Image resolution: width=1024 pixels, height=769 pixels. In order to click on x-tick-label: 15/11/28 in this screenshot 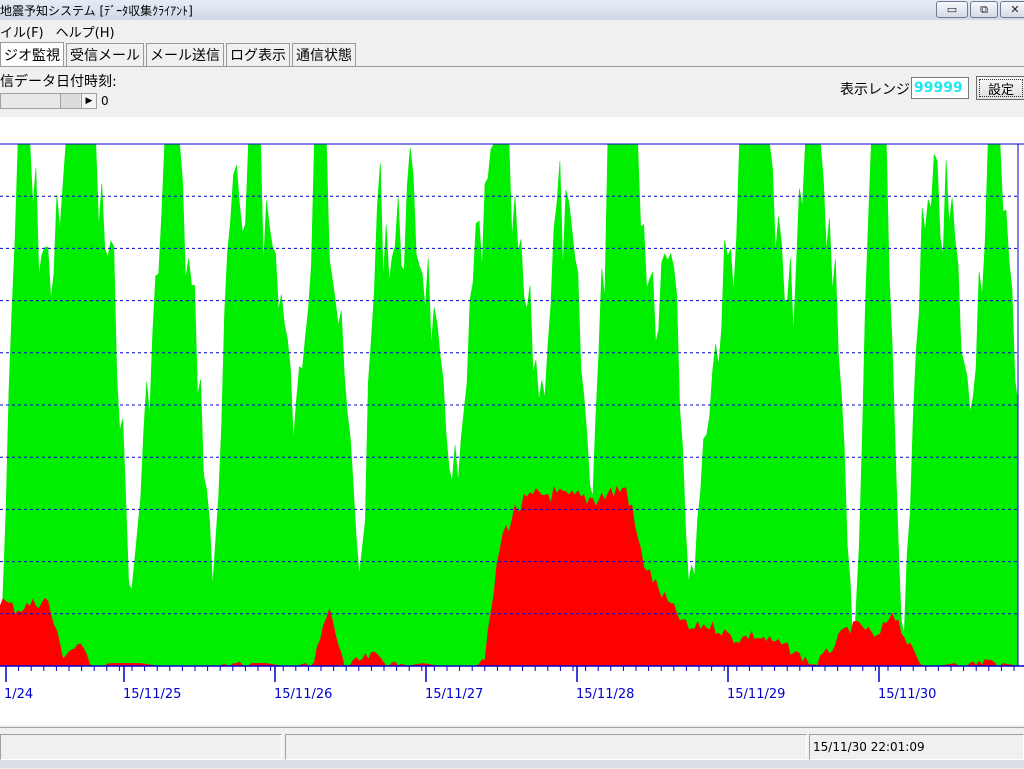, I will do `click(605, 694)`.